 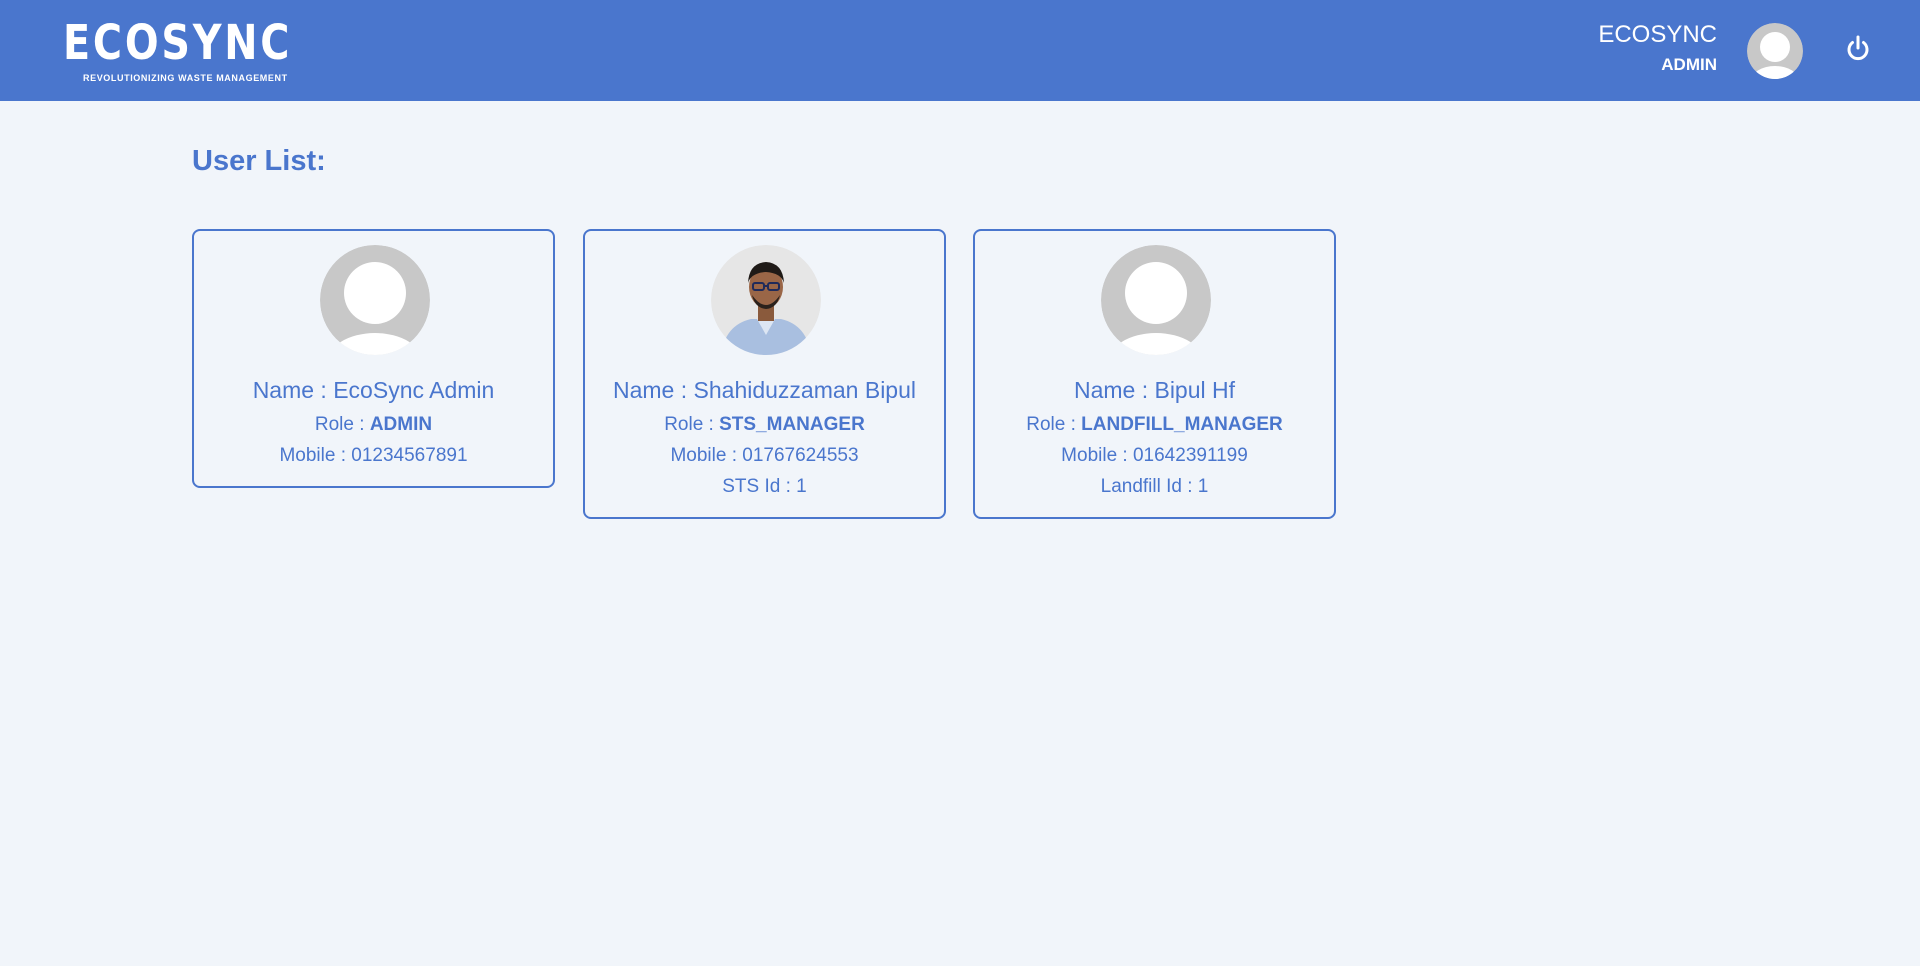 I want to click on user-role: Role : ADMIN, so click(x=373, y=424).